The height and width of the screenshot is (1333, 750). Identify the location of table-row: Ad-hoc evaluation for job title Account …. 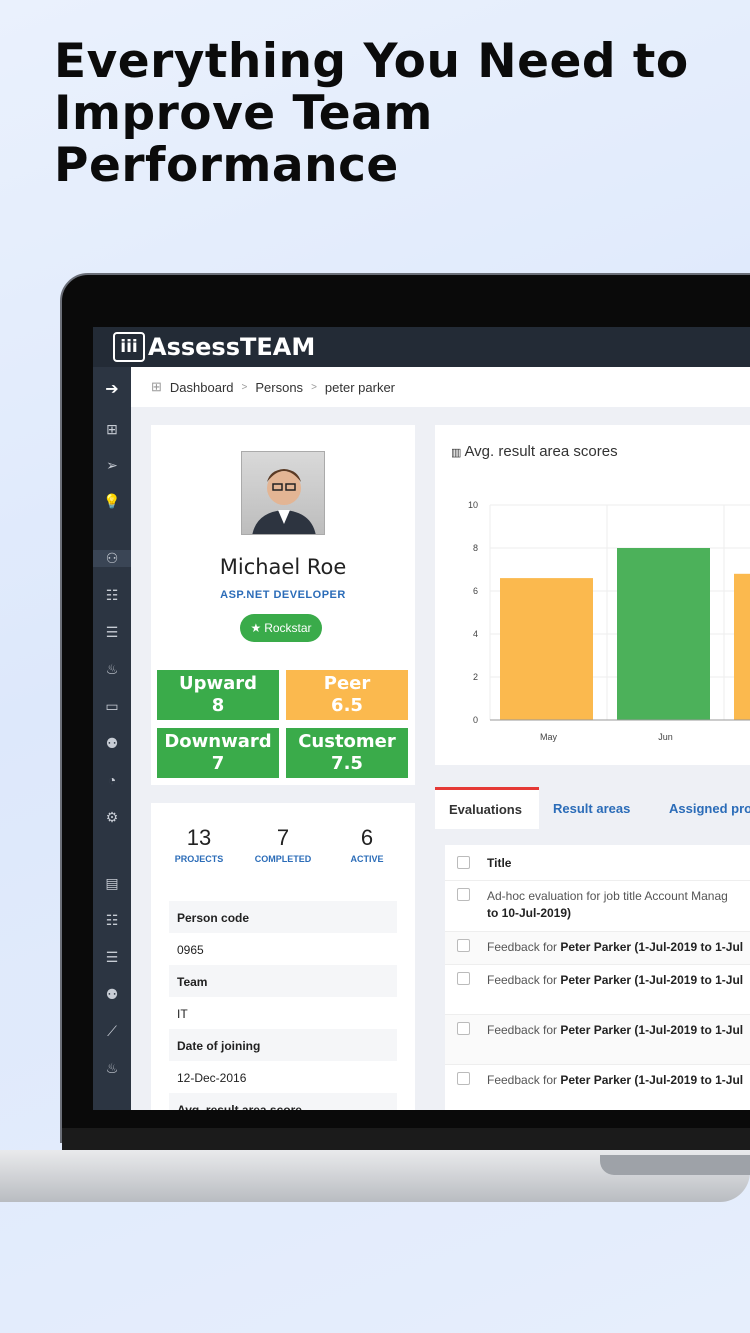
(597, 906).